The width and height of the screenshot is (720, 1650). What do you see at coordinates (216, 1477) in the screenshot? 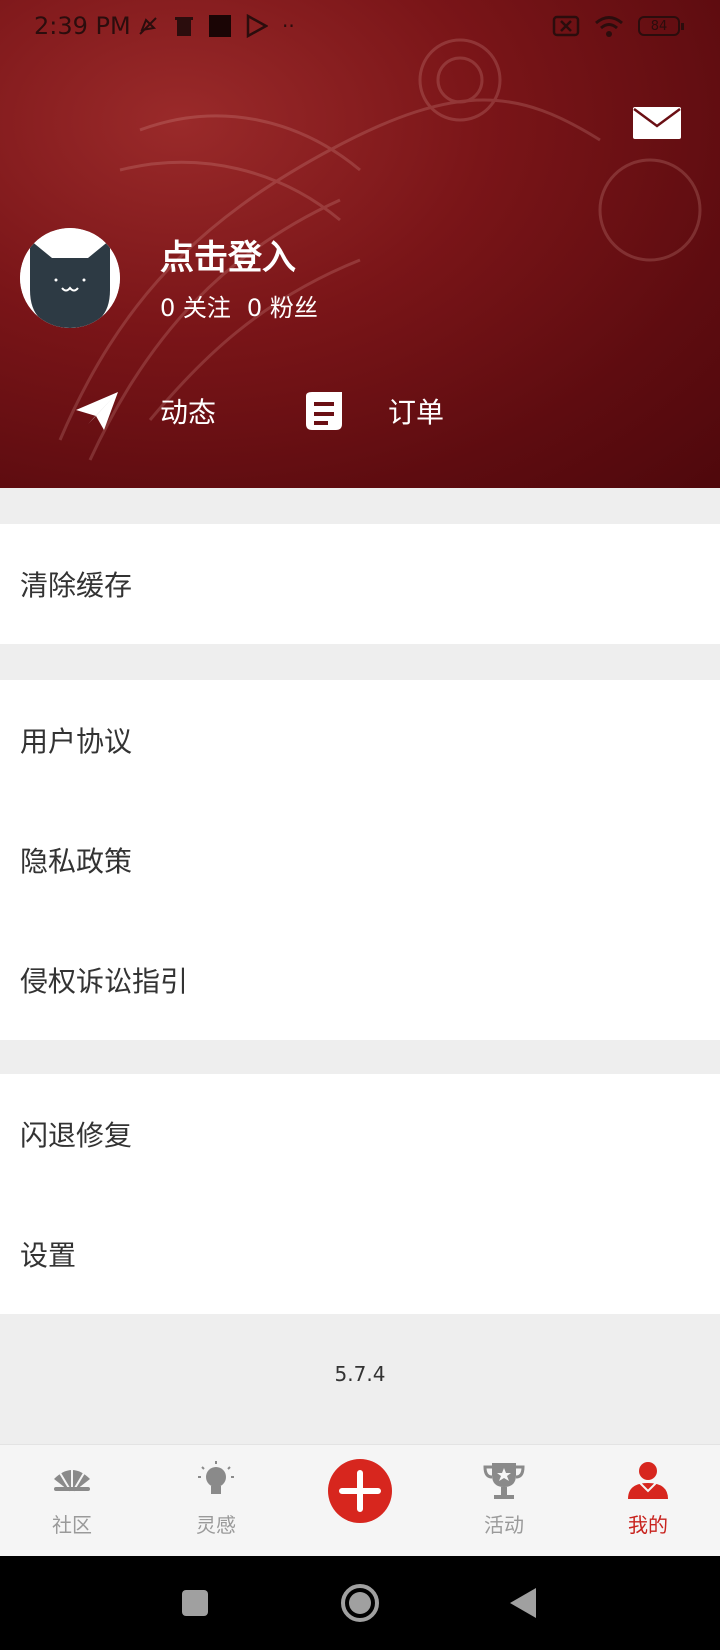
I see `lightbulb-icon` at bounding box center [216, 1477].